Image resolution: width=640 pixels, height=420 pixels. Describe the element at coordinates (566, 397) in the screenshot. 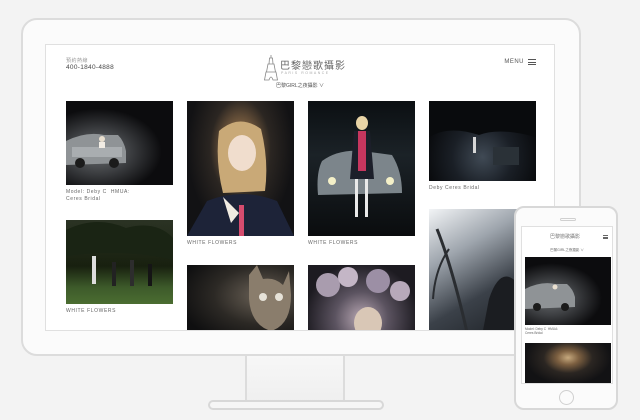

I see `phone-home-button` at that location.